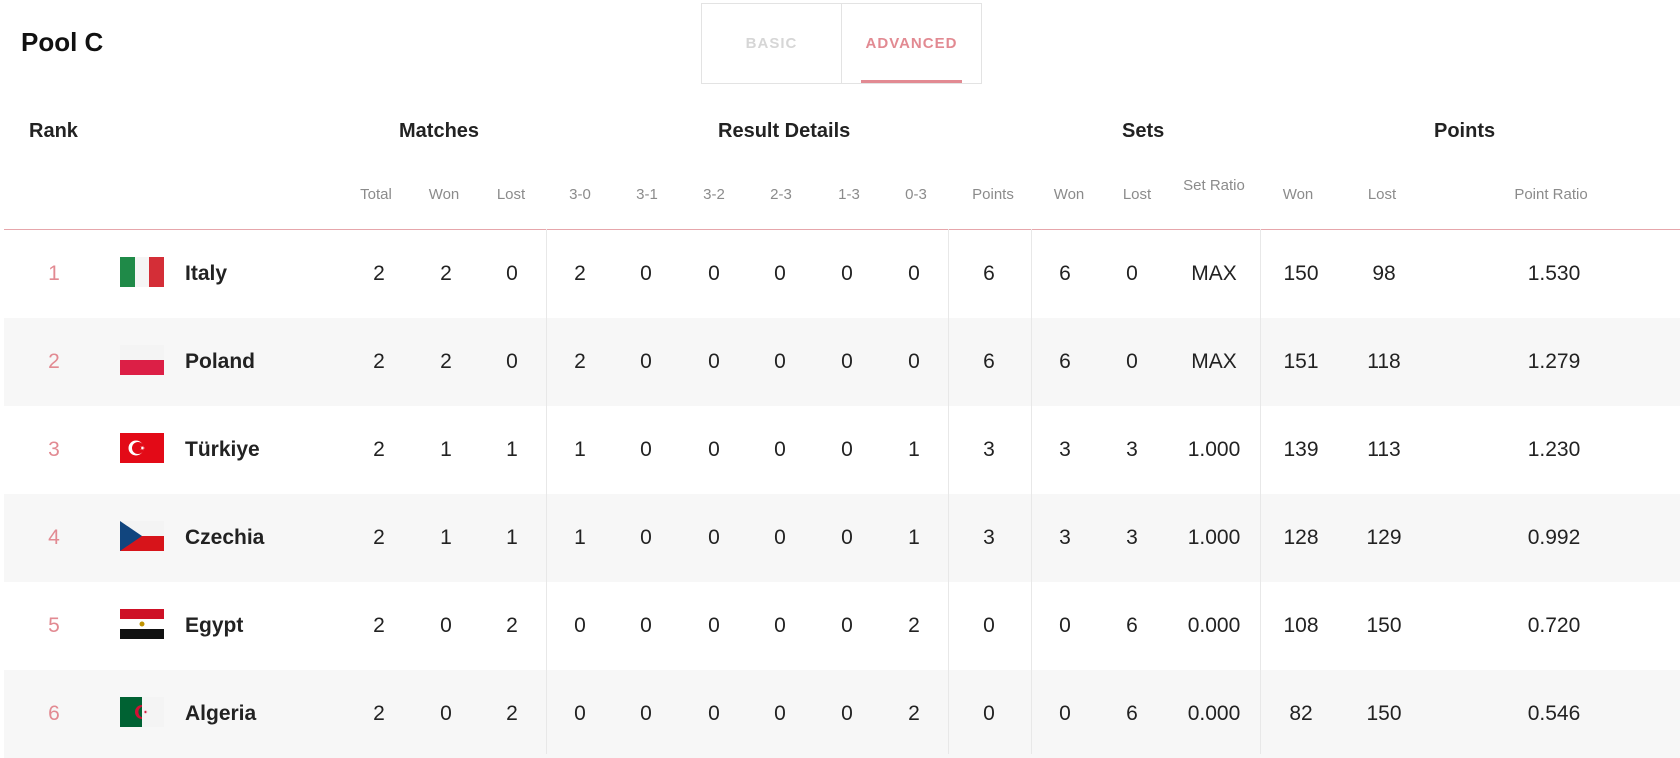  What do you see at coordinates (54, 361) in the screenshot?
I see `rank-value: 2` at bounding box center [54, 361].